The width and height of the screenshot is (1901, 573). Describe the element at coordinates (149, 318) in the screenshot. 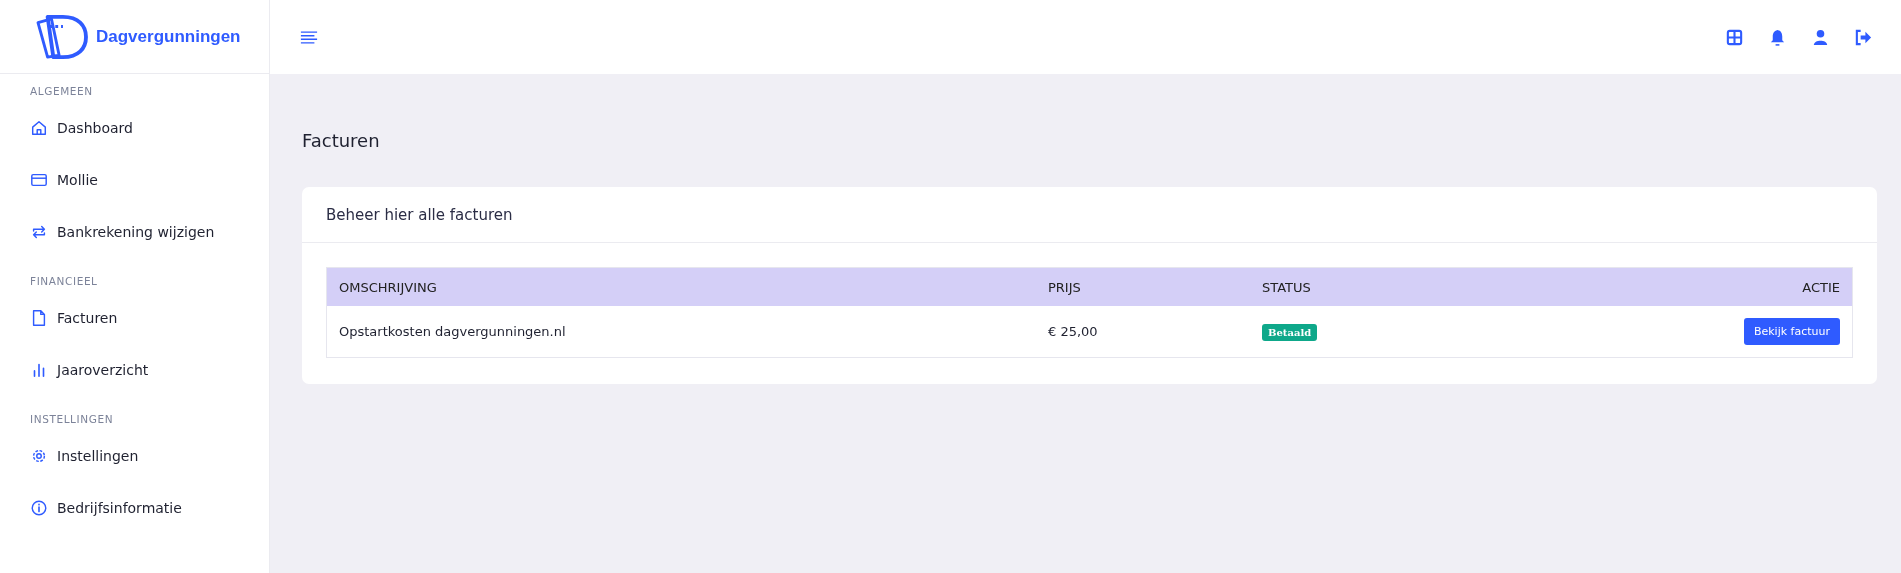

I see `sidebar-item: Facturen` at that location.